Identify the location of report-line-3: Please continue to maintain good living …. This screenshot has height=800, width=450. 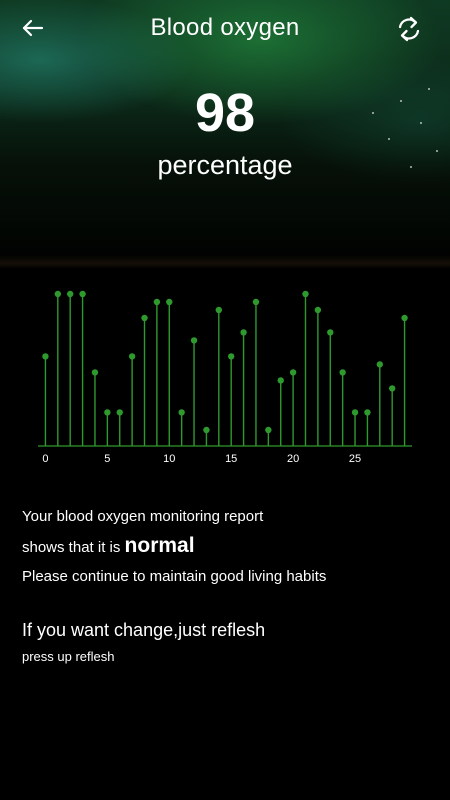
(174, 576).